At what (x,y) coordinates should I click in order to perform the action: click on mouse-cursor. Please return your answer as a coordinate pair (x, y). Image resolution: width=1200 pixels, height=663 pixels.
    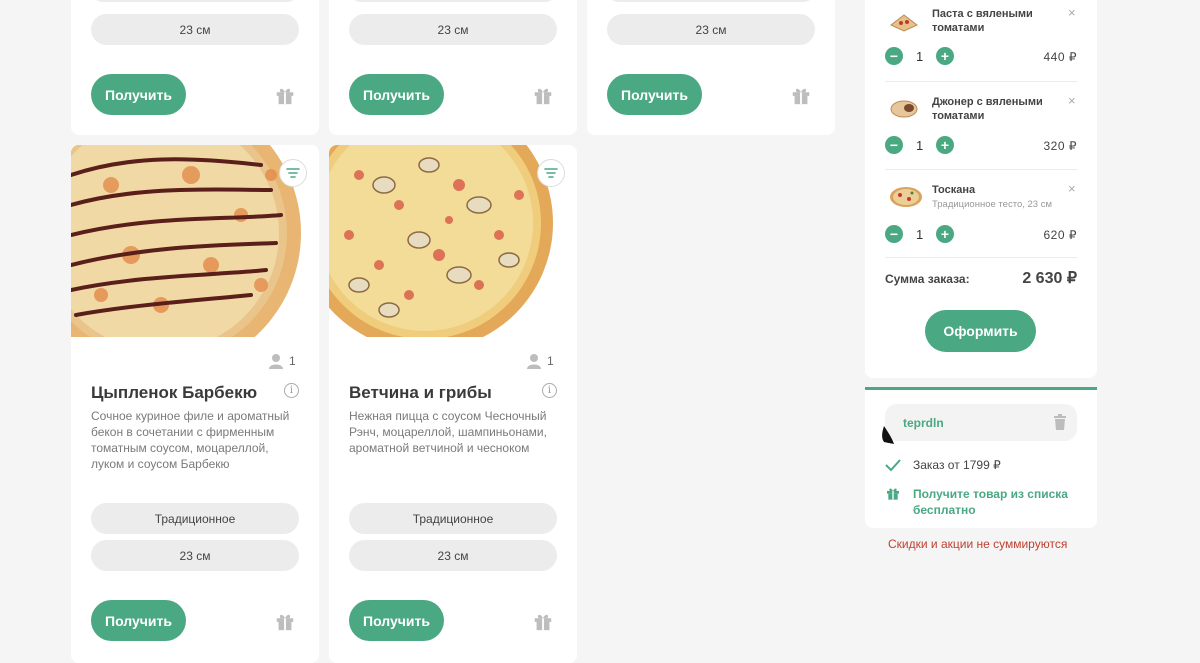
    Looking at the image, I should click on (888, 435).